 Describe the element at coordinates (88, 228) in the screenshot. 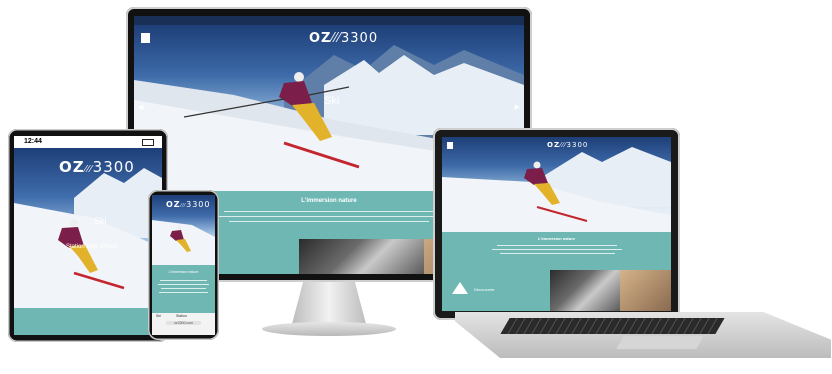

I see `hero-banner: OZ⁄⁄⁄3300 Ski Station Alpe d'Huez` at that location.